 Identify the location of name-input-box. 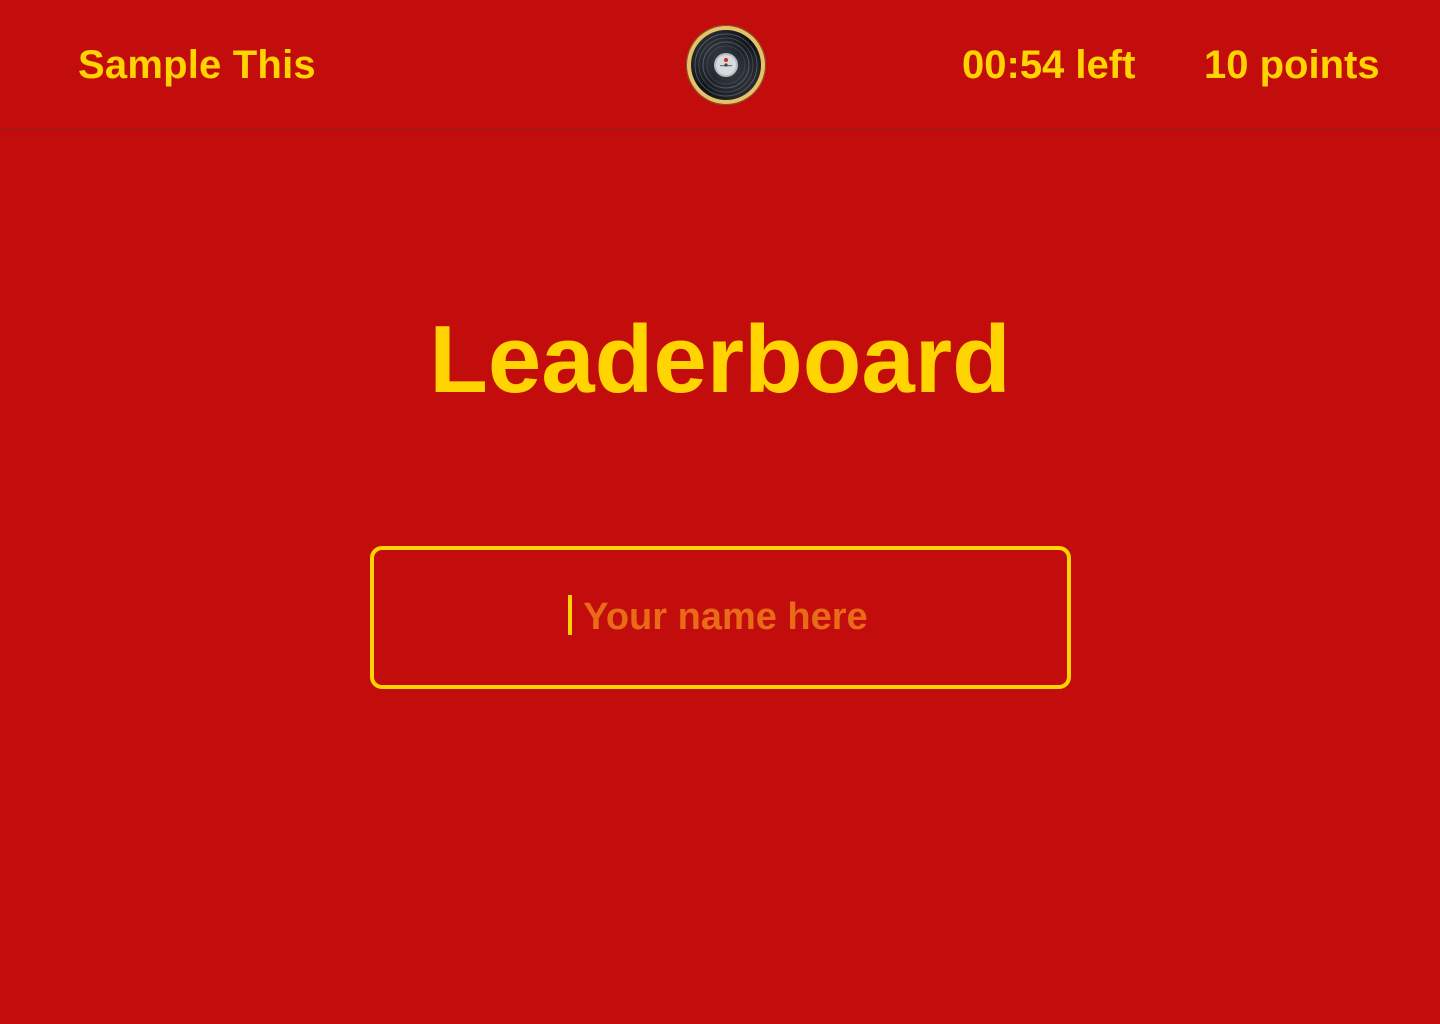
(720, 617).